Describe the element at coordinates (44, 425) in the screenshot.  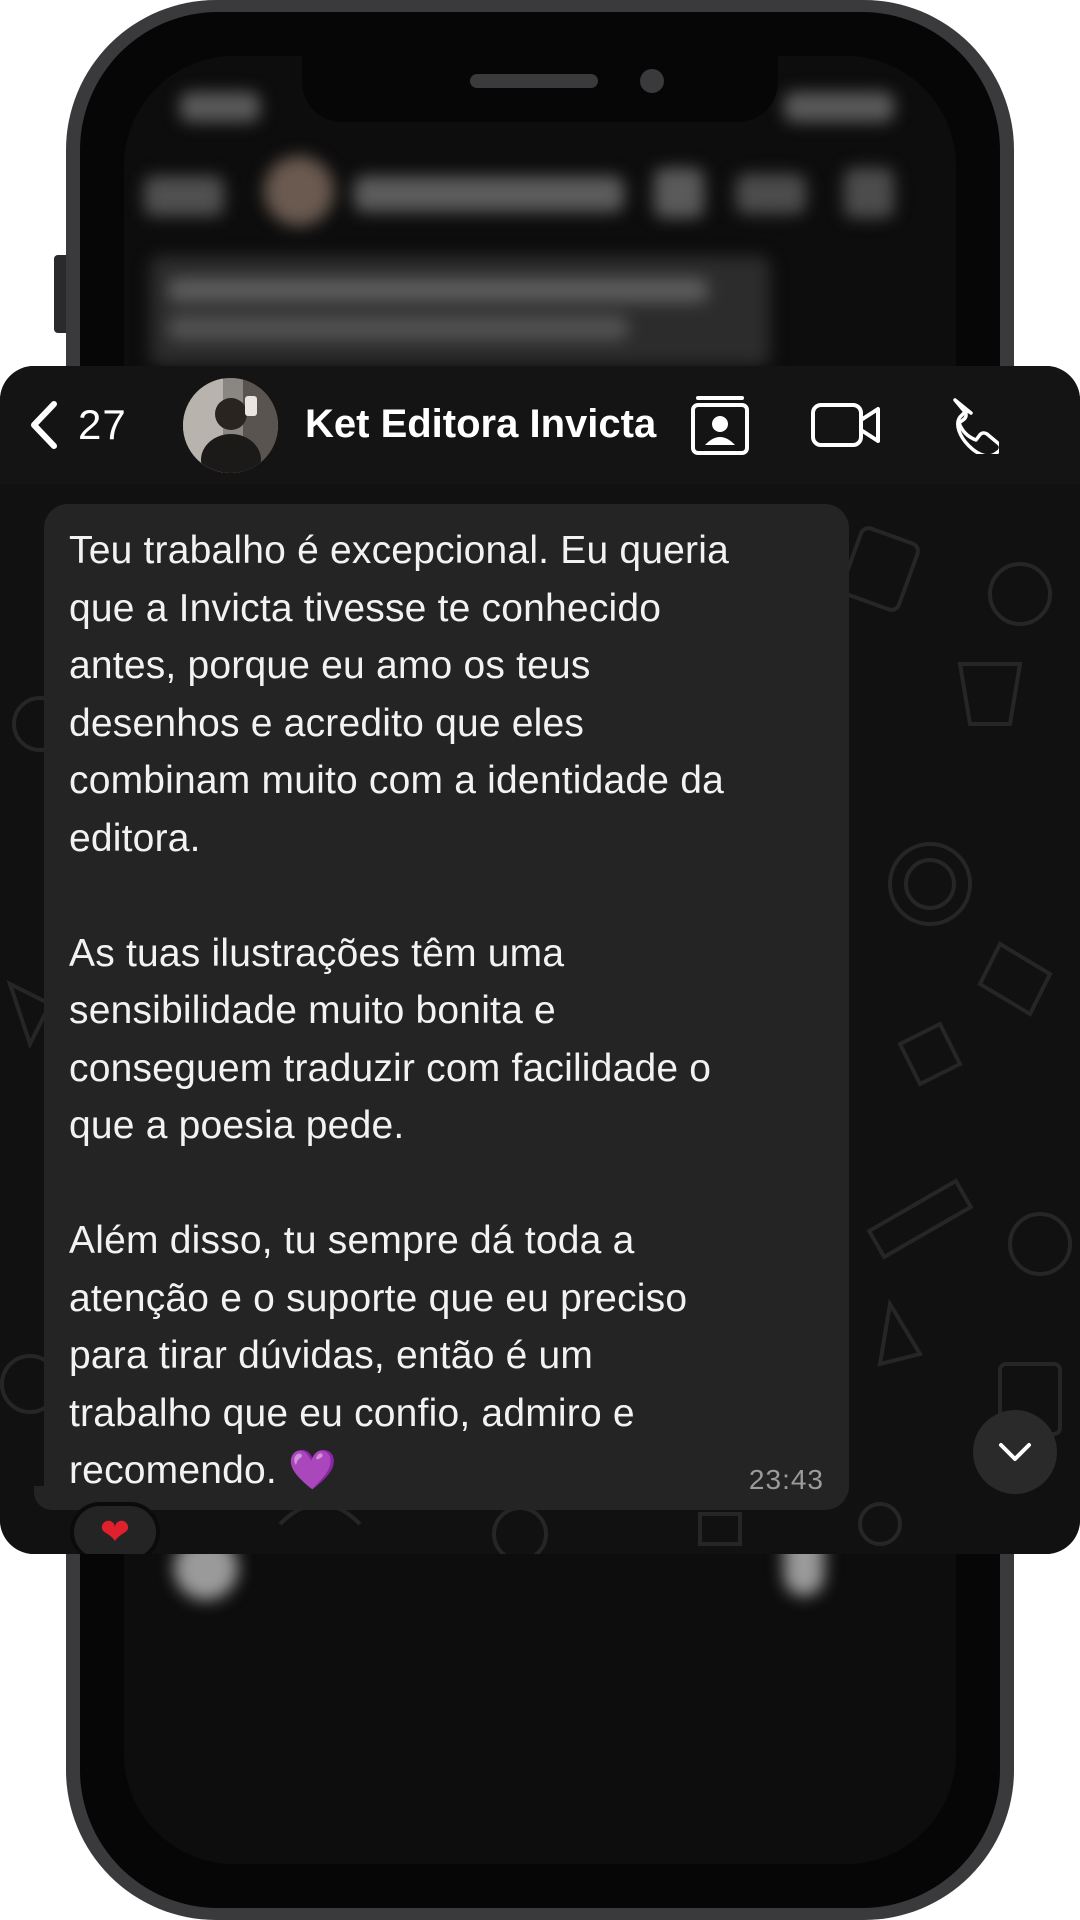
I see `chevron-left-icon` at that location.